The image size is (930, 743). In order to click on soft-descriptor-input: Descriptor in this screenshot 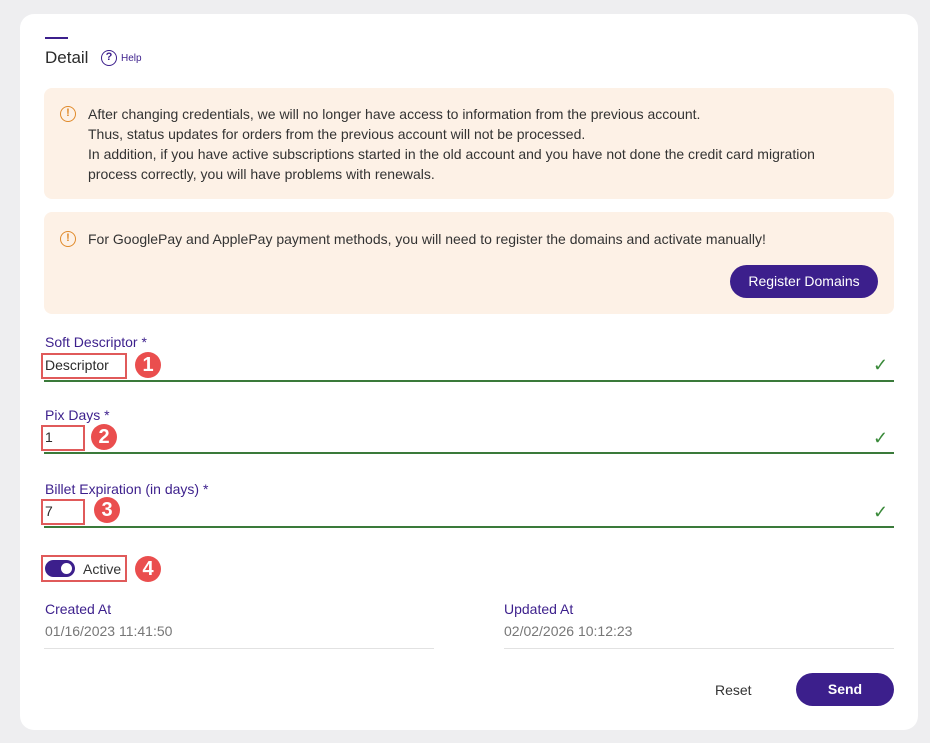, I will do `click(84, 366)`.